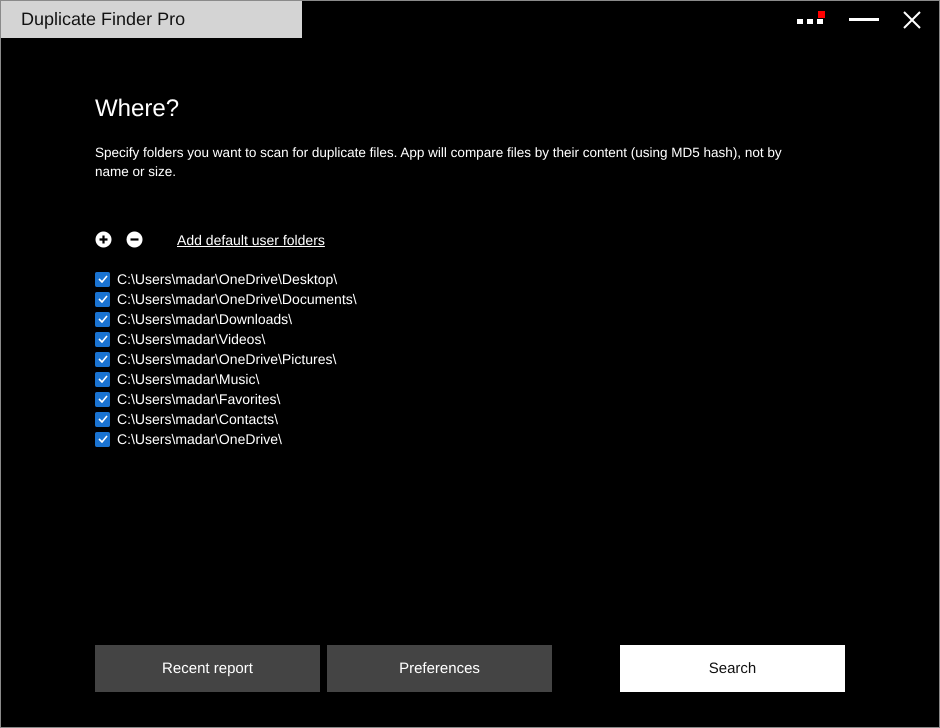  I want to click on folder-path: C:\Users\madar\OneDrive\Desktop\, so click(227, 279).